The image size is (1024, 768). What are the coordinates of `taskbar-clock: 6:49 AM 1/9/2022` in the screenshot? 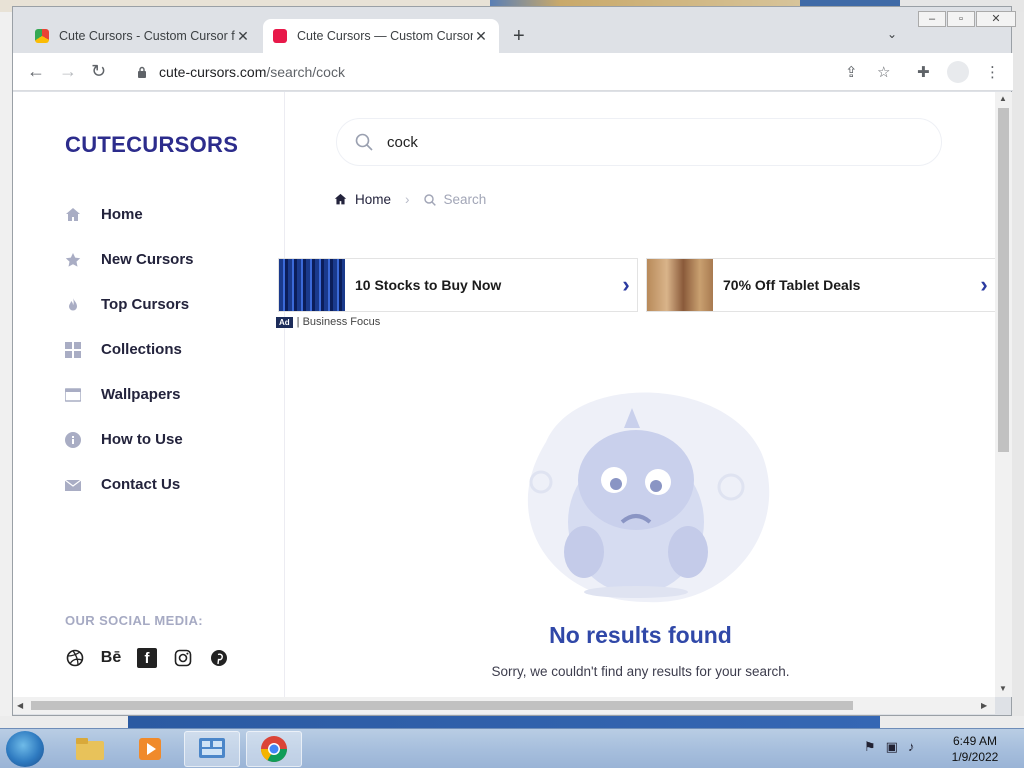 It's located at (975, 749).